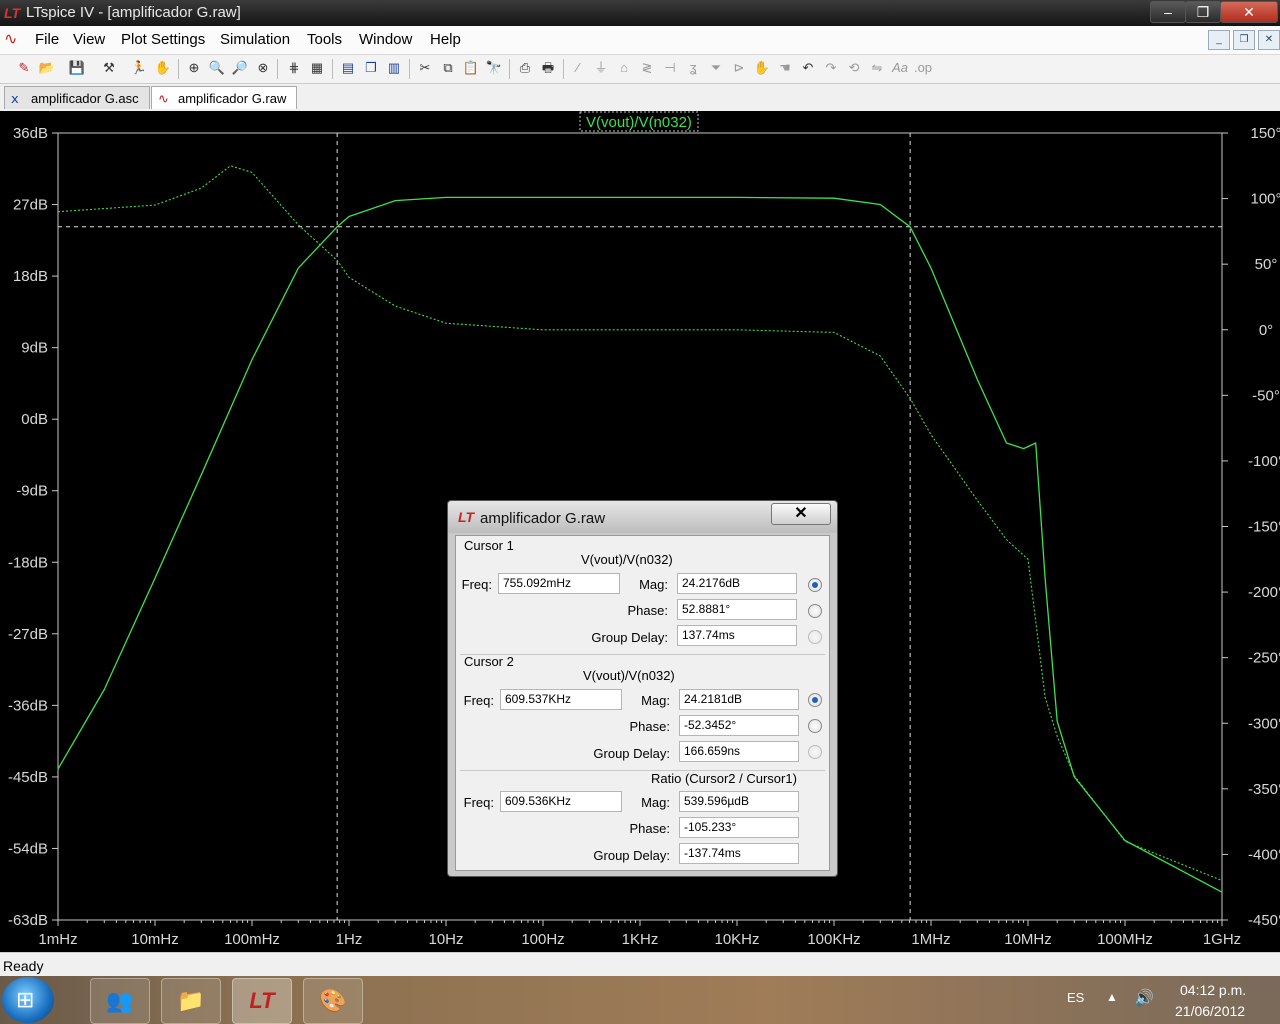 Image resolution: width=1280 pixels, height=1024 pixels. I want to click on cursor2-group-delay-field: 166.659ns, so click(739, 751).